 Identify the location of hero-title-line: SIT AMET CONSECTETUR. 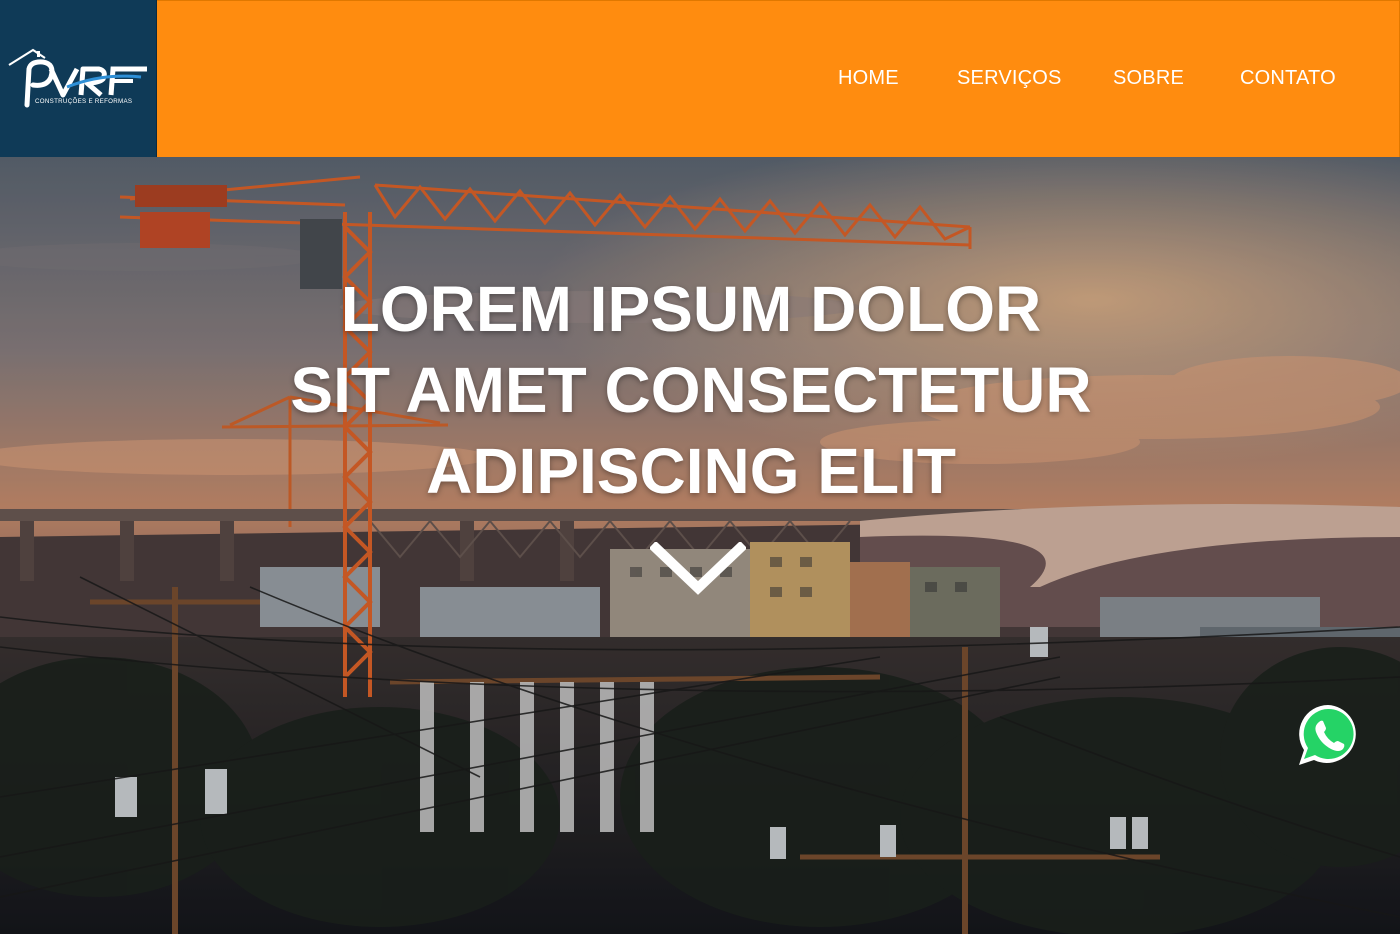
(691, 390).